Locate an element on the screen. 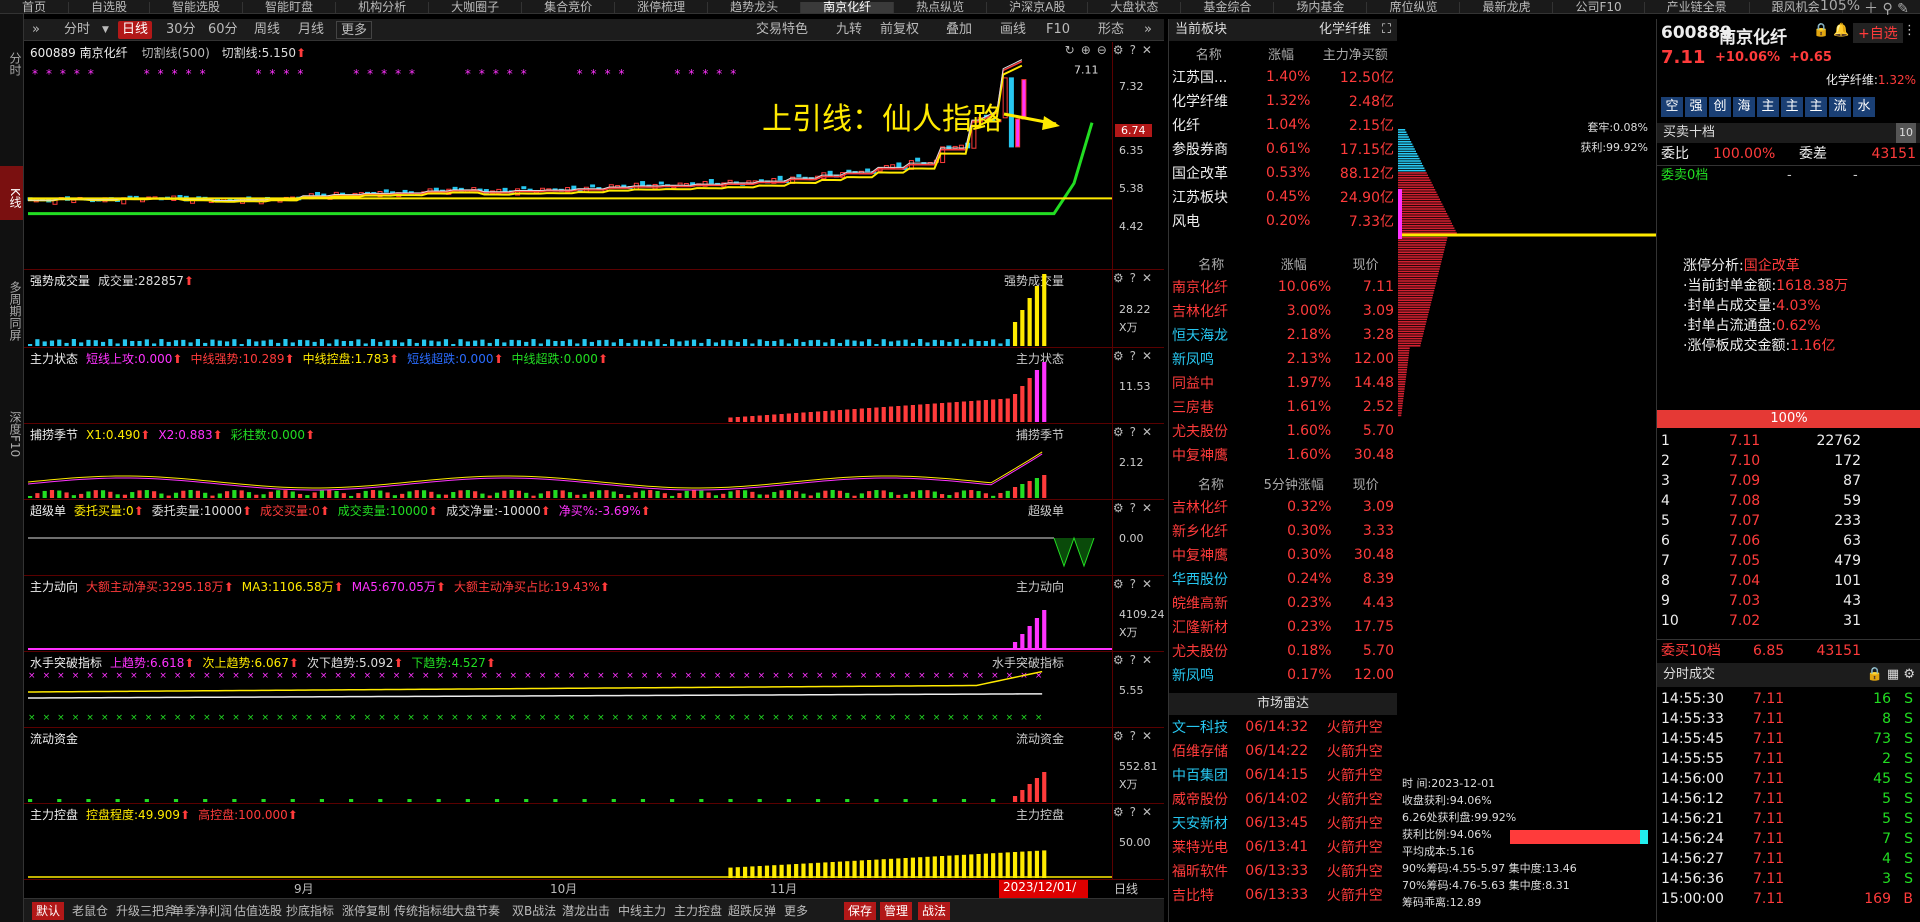 The image size is (1920, 922). left-tab-multiperiod: 多周期同屏 is located at coordinates (11, 311).